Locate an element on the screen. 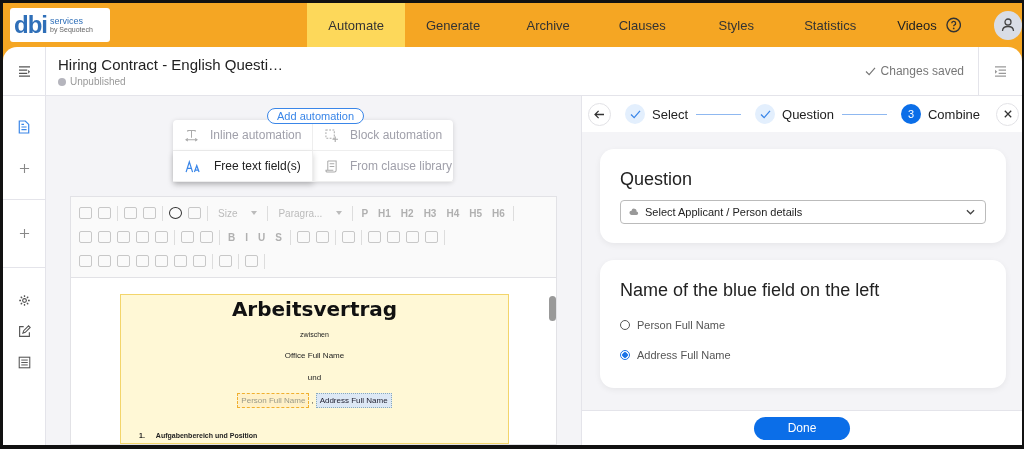 Image resolution: width=1024 pixels, height=449 pixels. add-automation-button: Add automation is located at coordinates (316, 116).